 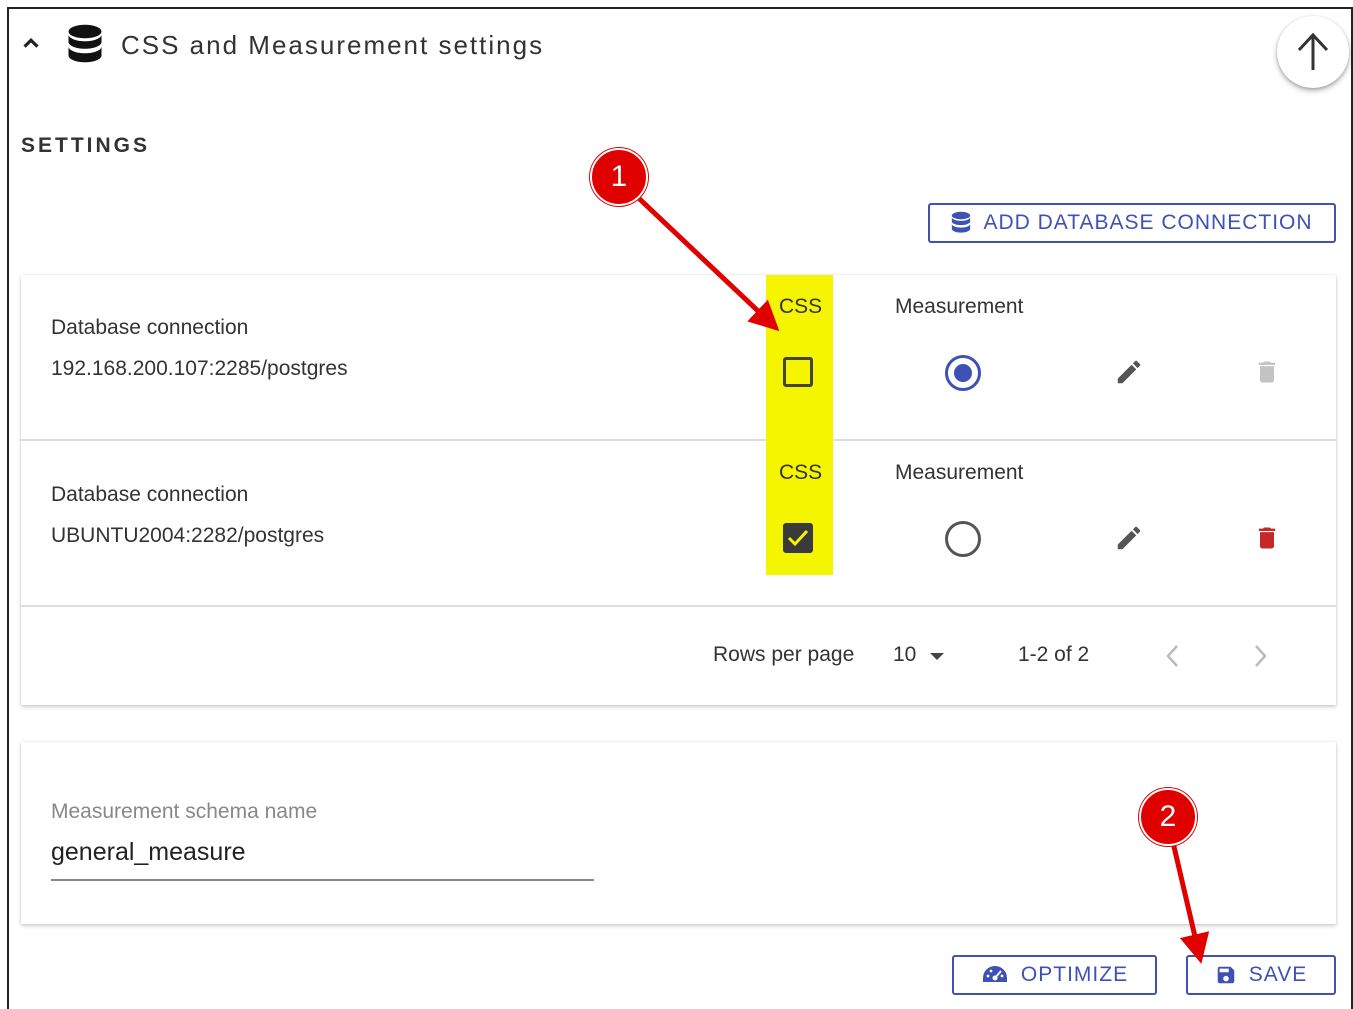 I want to click on arrow-up-icon, so click(x=1313, y=51).